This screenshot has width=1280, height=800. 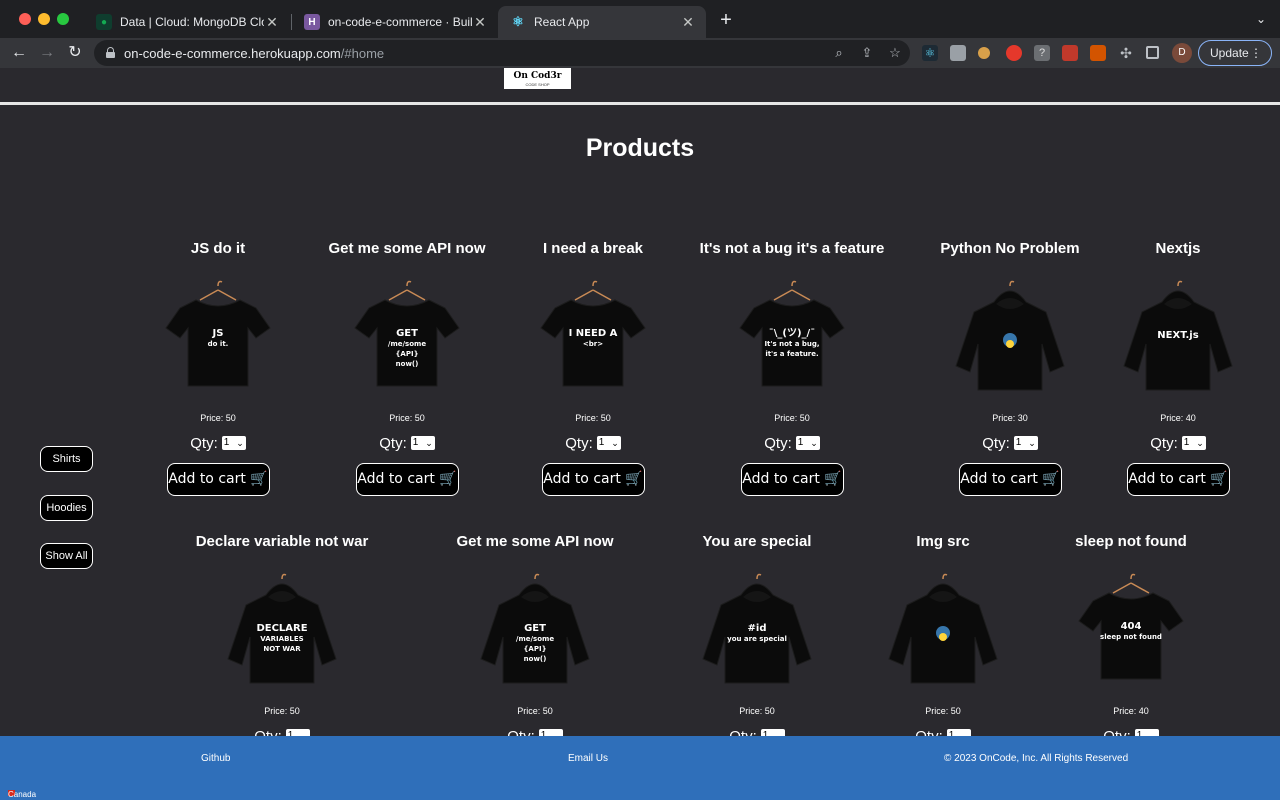 What do you see at coordinates (757, 631) in the screenshot?
I see `product-image: #id you are special` at bounding box center [757, 631].